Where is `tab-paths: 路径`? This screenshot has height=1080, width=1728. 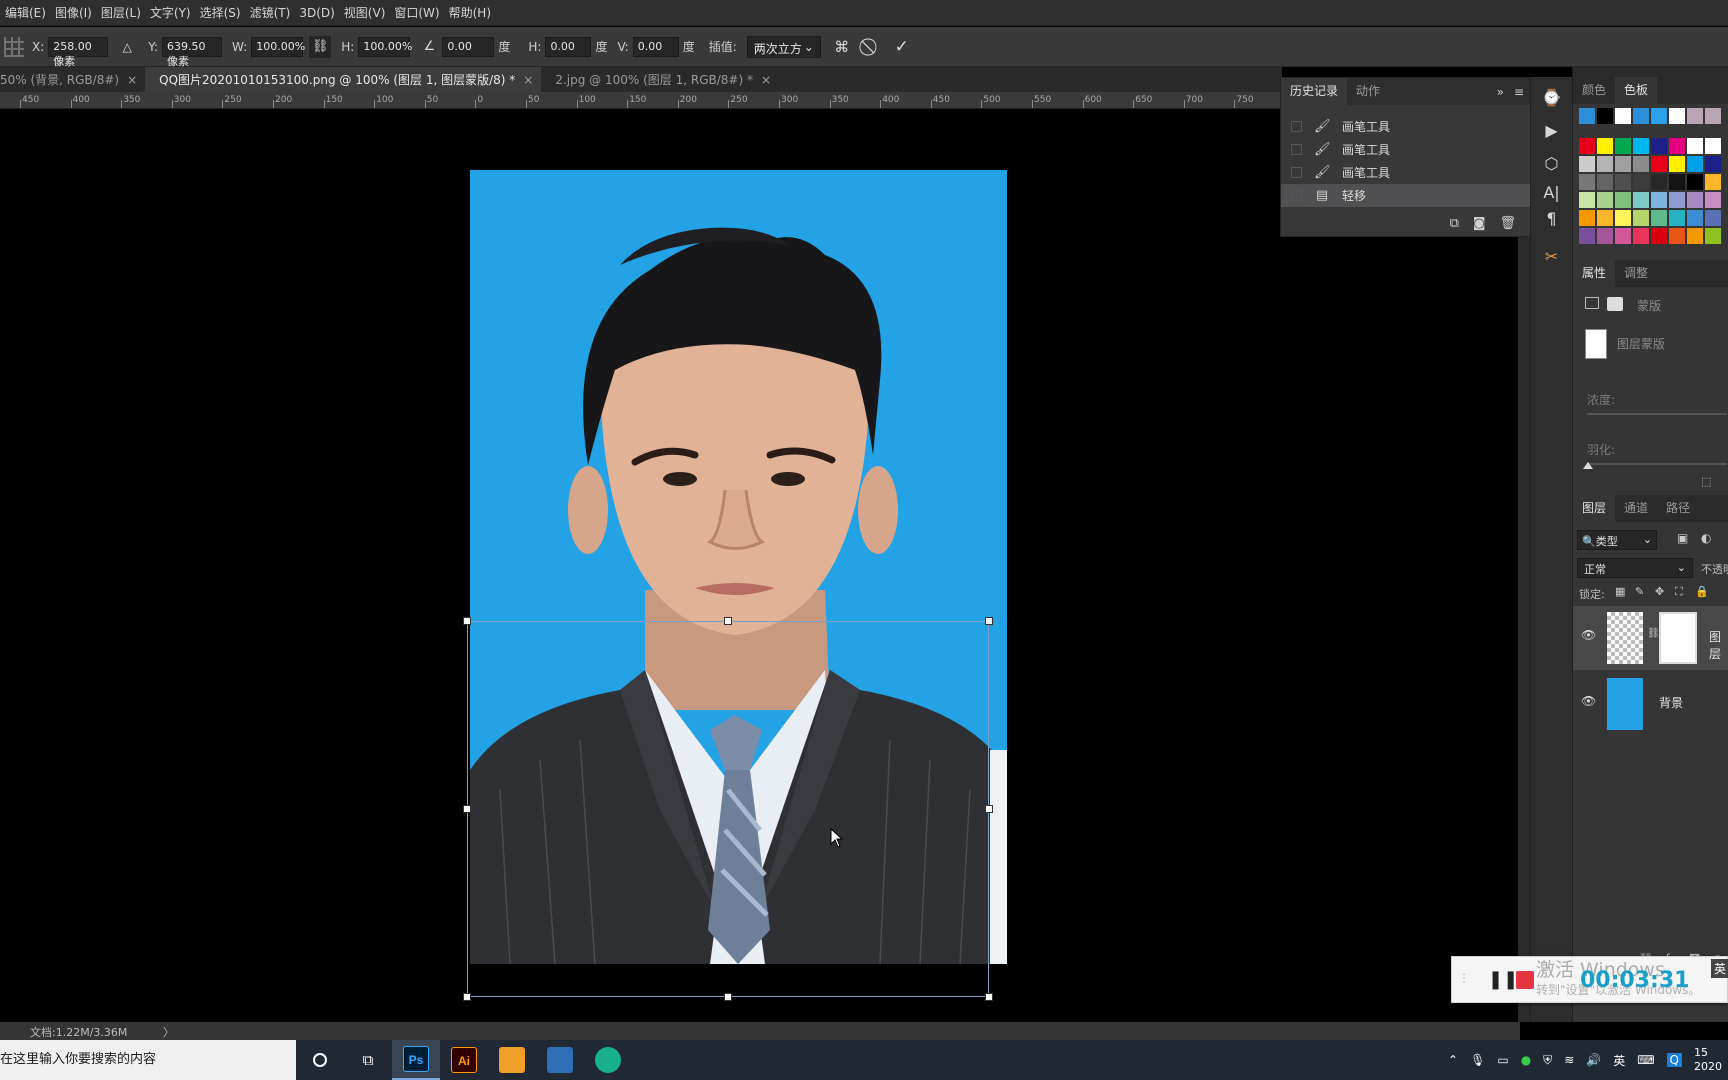
tab-paths: 路径 is located at coordinates (1678, 508).